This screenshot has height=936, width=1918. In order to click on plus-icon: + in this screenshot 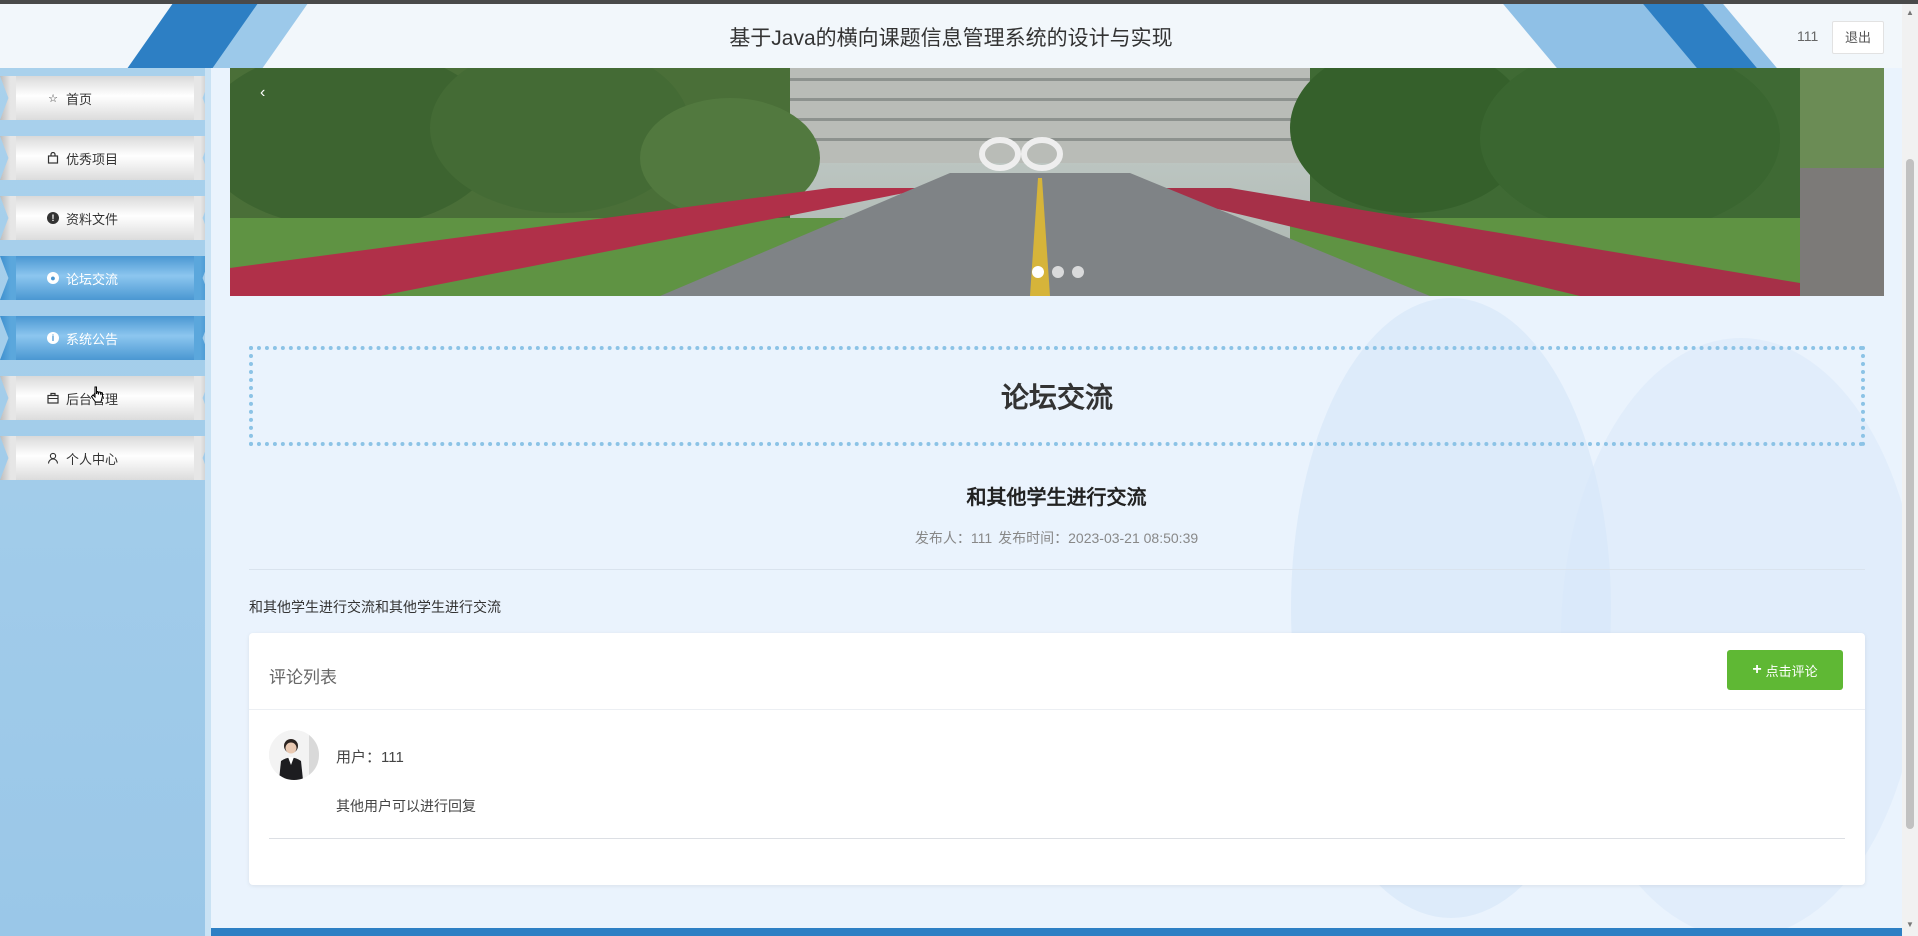, I will do `click(1757, 669)`.